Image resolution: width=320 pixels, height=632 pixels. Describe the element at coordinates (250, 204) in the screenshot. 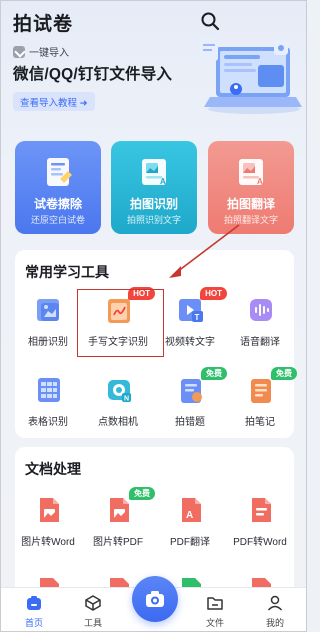

I see `feature-card-title: 拍图翻译` at that location.